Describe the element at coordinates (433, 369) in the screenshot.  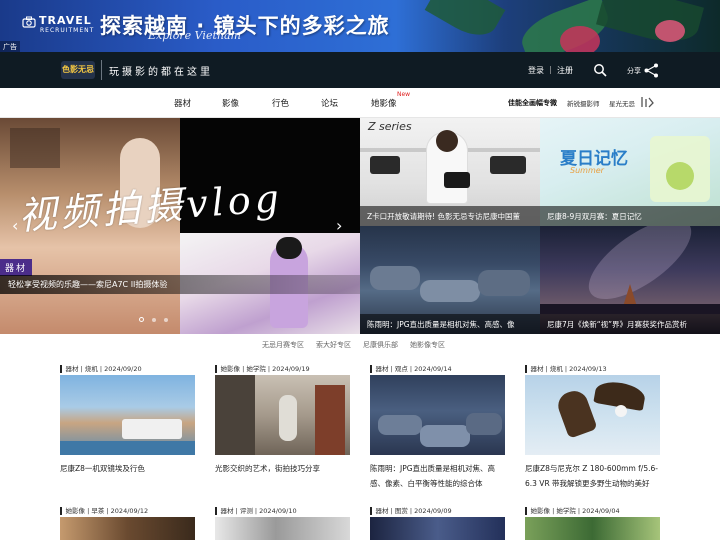
I see `card-date: 2024/09/14` at that location.